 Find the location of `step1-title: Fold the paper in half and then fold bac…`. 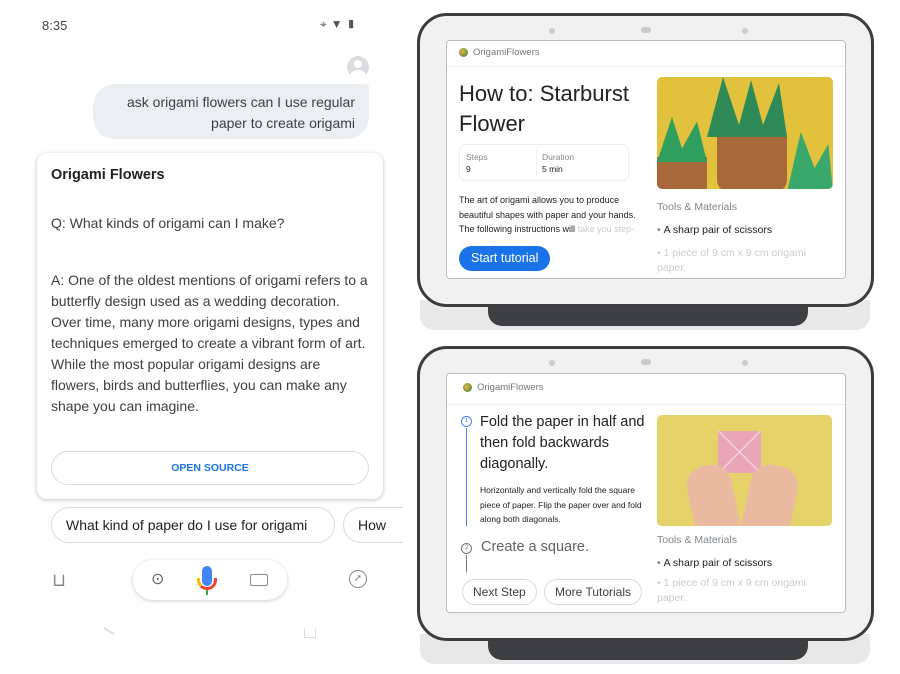

step1-title: Fold the paper in half and then fold bac… is located at coordinates (562, 443).